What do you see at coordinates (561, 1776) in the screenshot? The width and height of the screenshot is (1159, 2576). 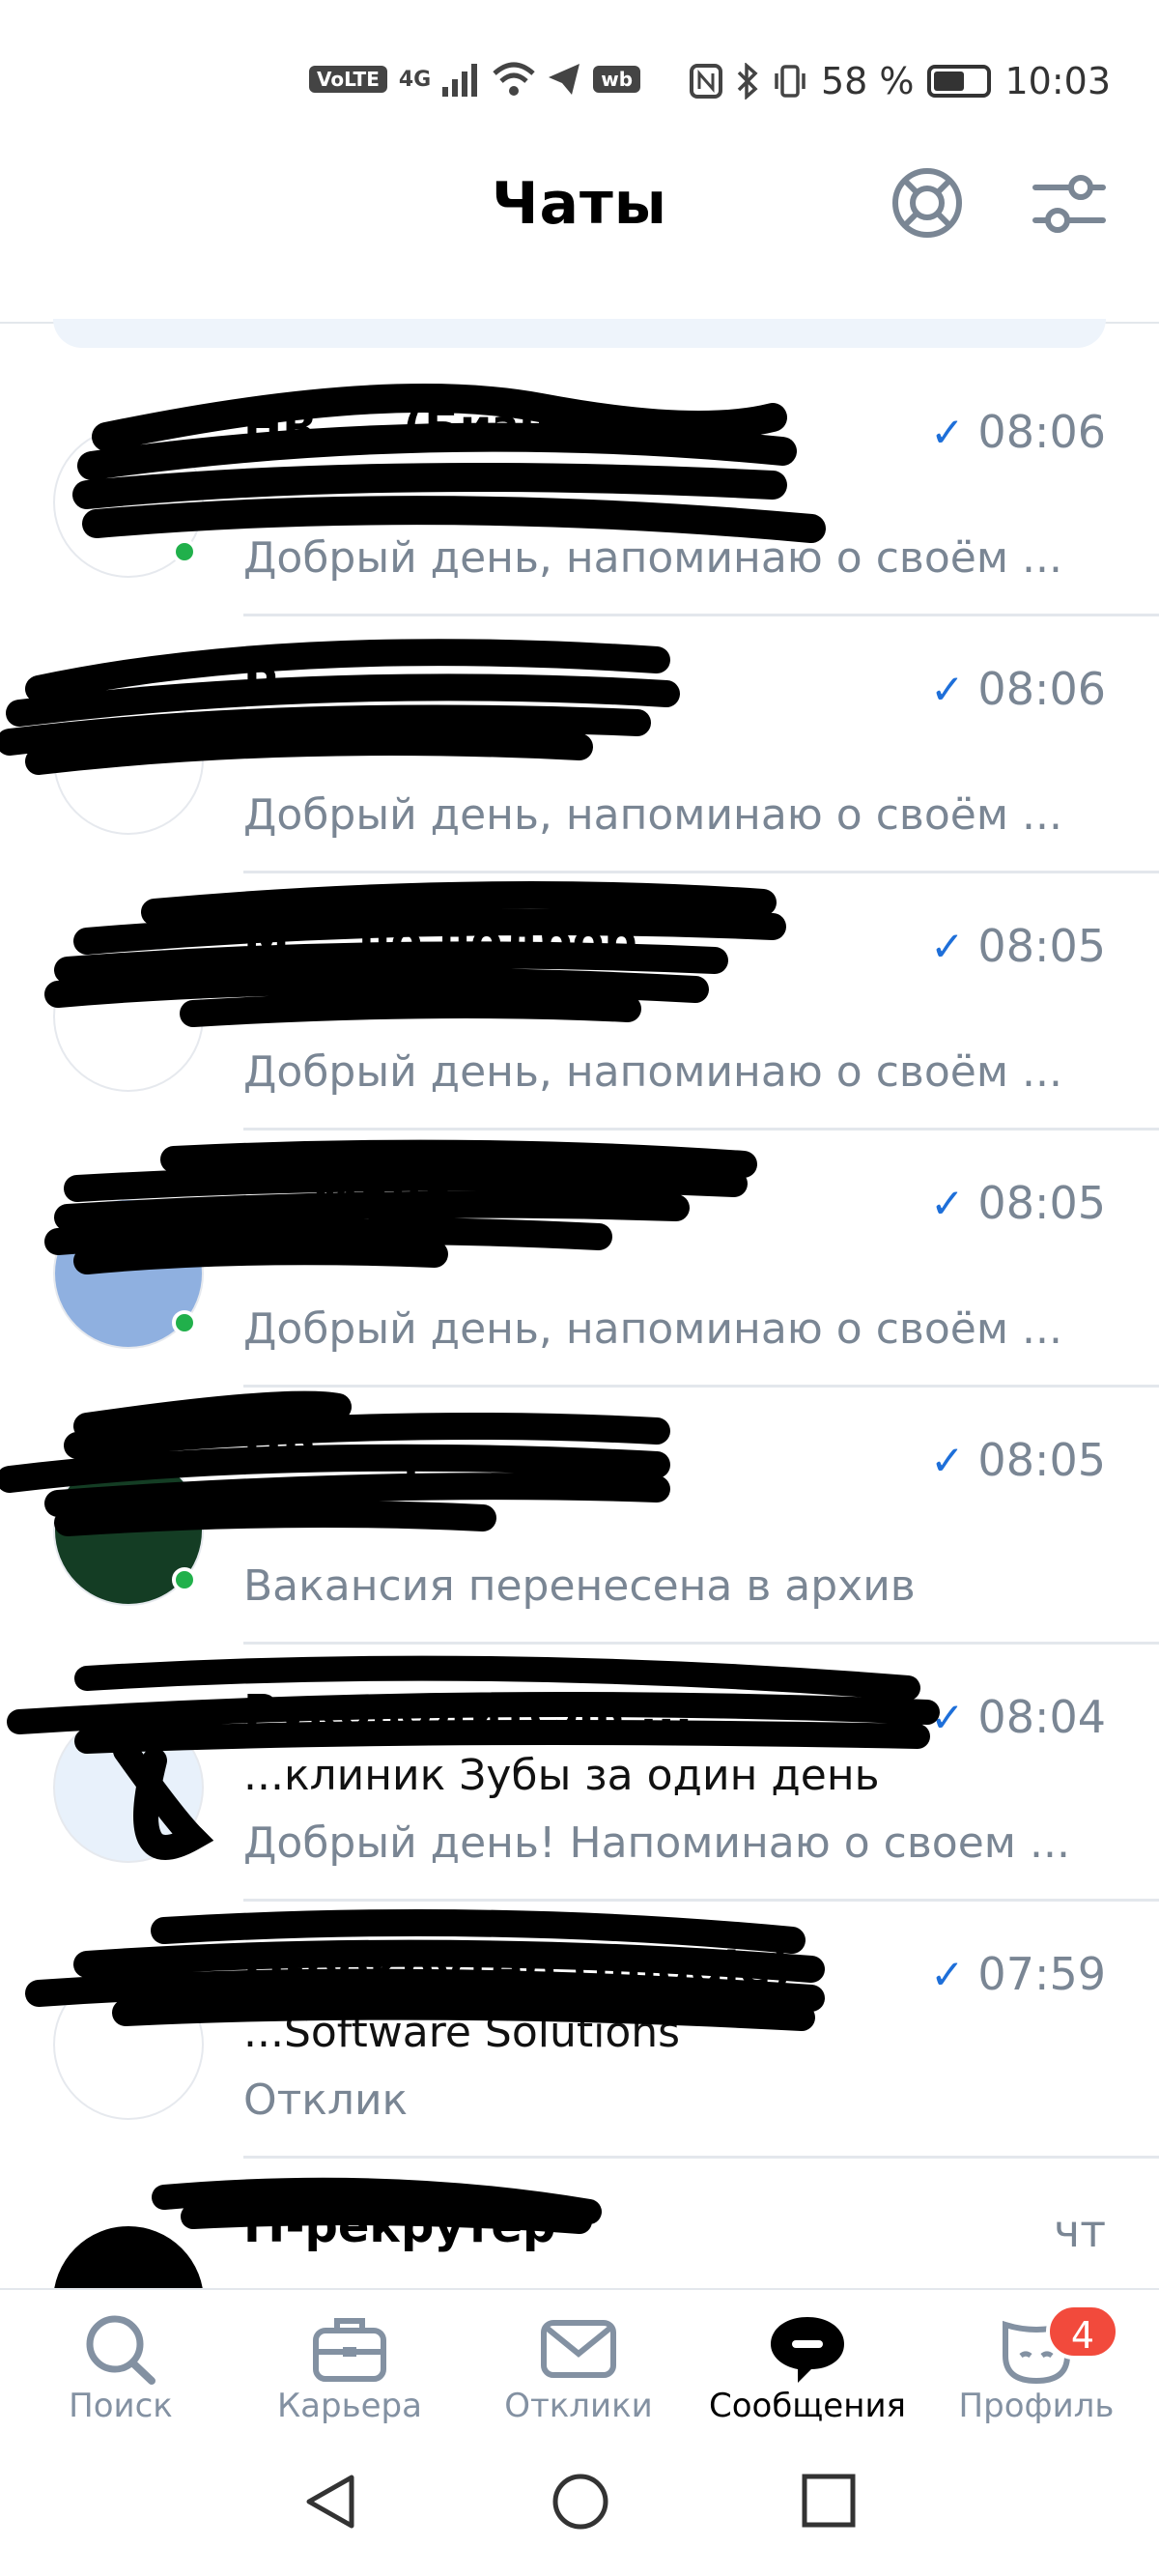 I see `chat-subtitle: ...клиник Зубы за один день` at bounding box center [561, 1776].